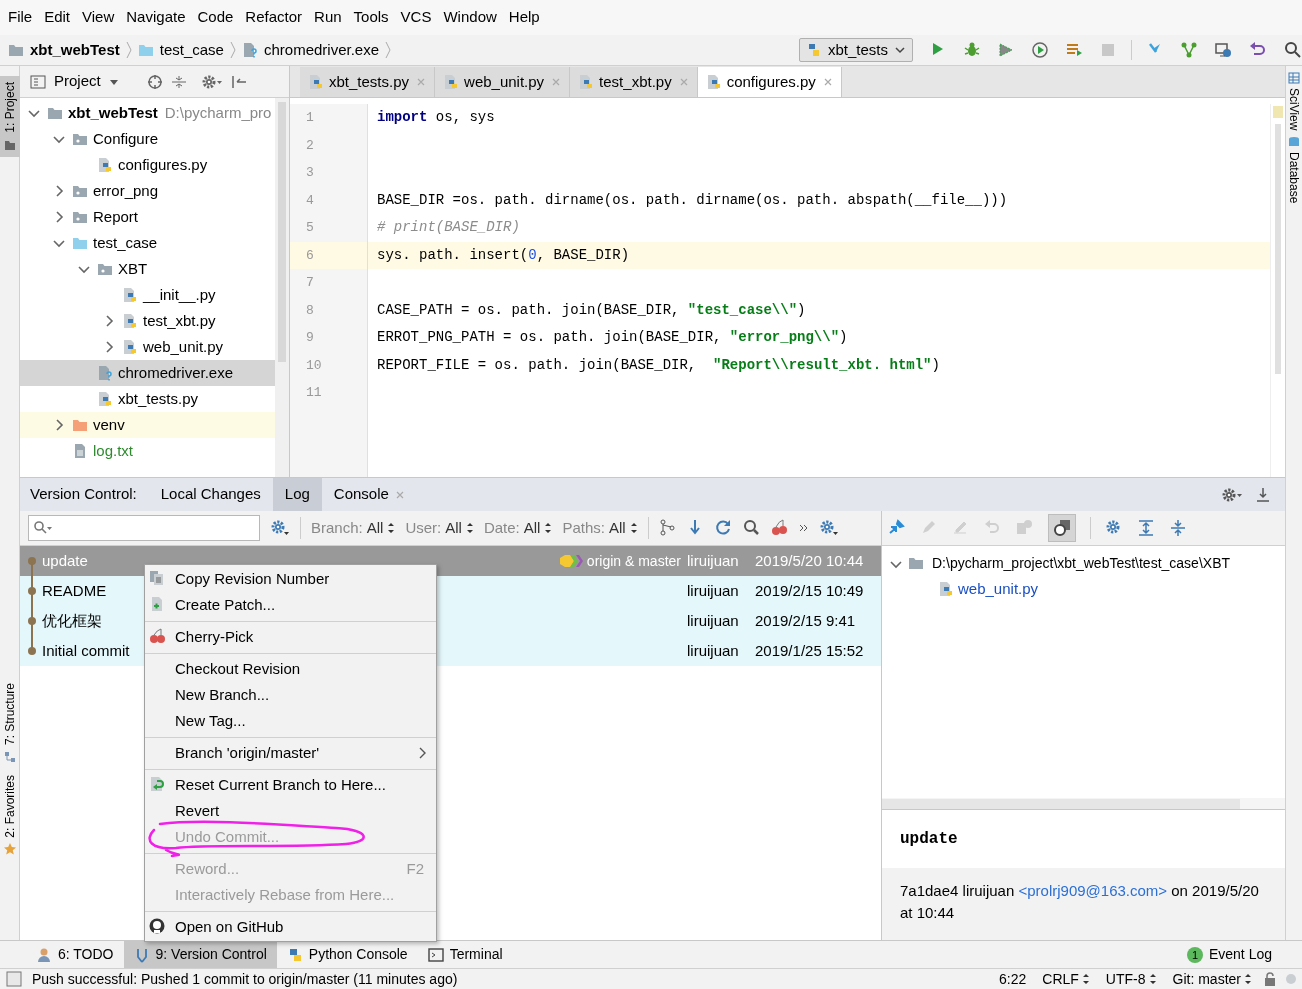  Describe the element at coordinates (1040, 50) in the screenshot. I see `profile-icon` at that location.